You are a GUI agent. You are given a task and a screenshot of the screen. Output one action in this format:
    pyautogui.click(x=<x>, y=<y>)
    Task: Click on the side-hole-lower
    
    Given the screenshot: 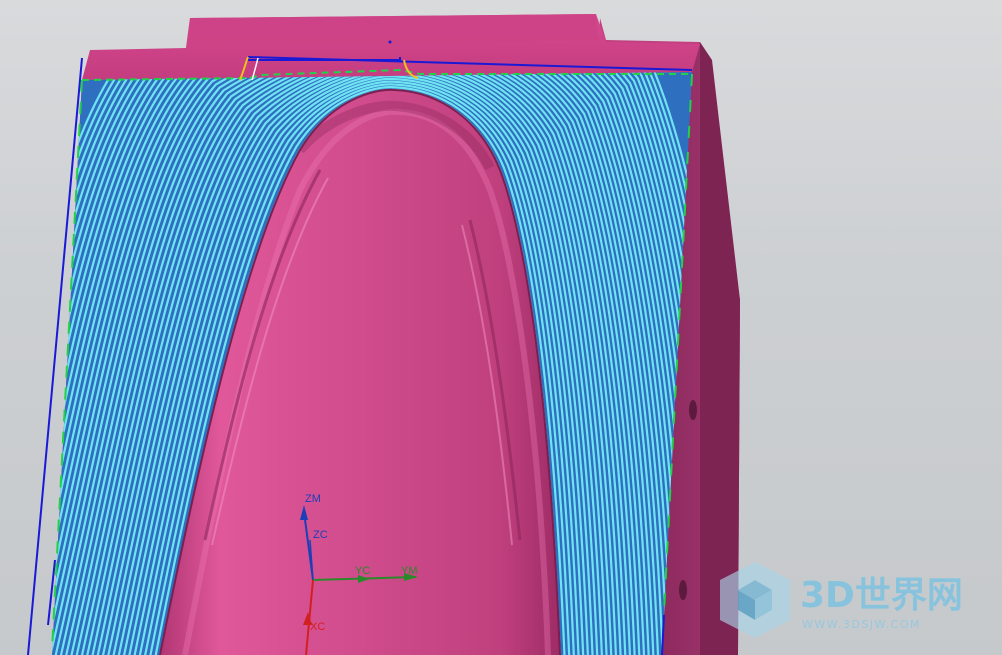 What is the action you would take?
    pyautogui.click(x=683, y=590)
    